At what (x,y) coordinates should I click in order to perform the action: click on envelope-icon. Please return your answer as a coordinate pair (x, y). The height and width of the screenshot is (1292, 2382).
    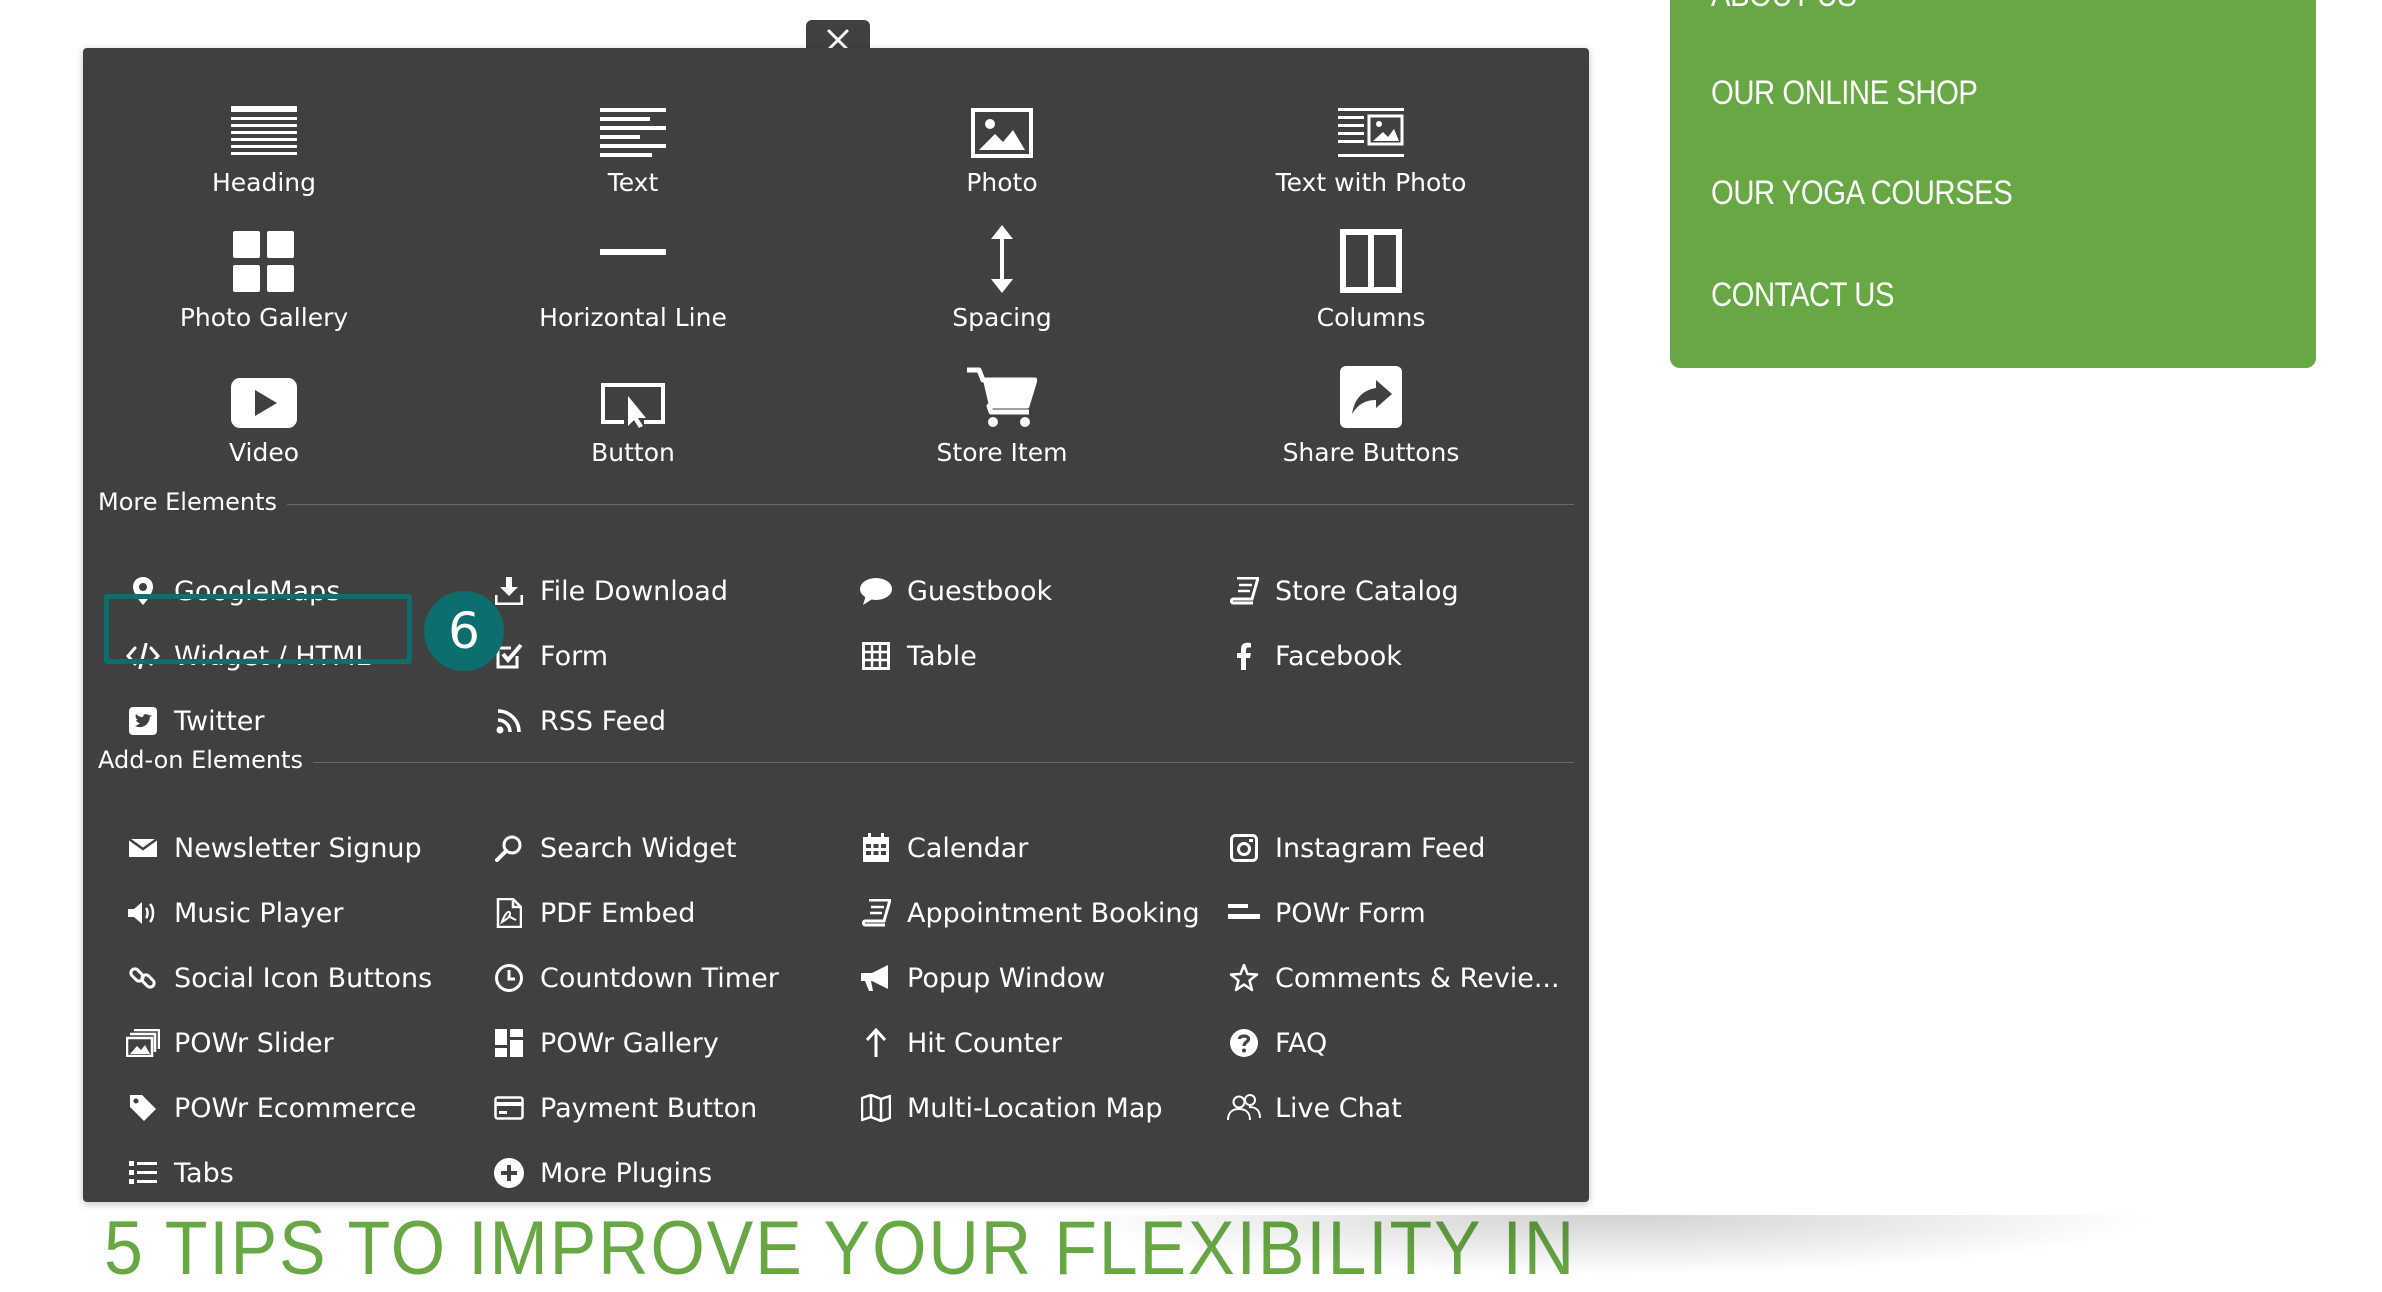
    Looking at the image, I should click on (143, 847).